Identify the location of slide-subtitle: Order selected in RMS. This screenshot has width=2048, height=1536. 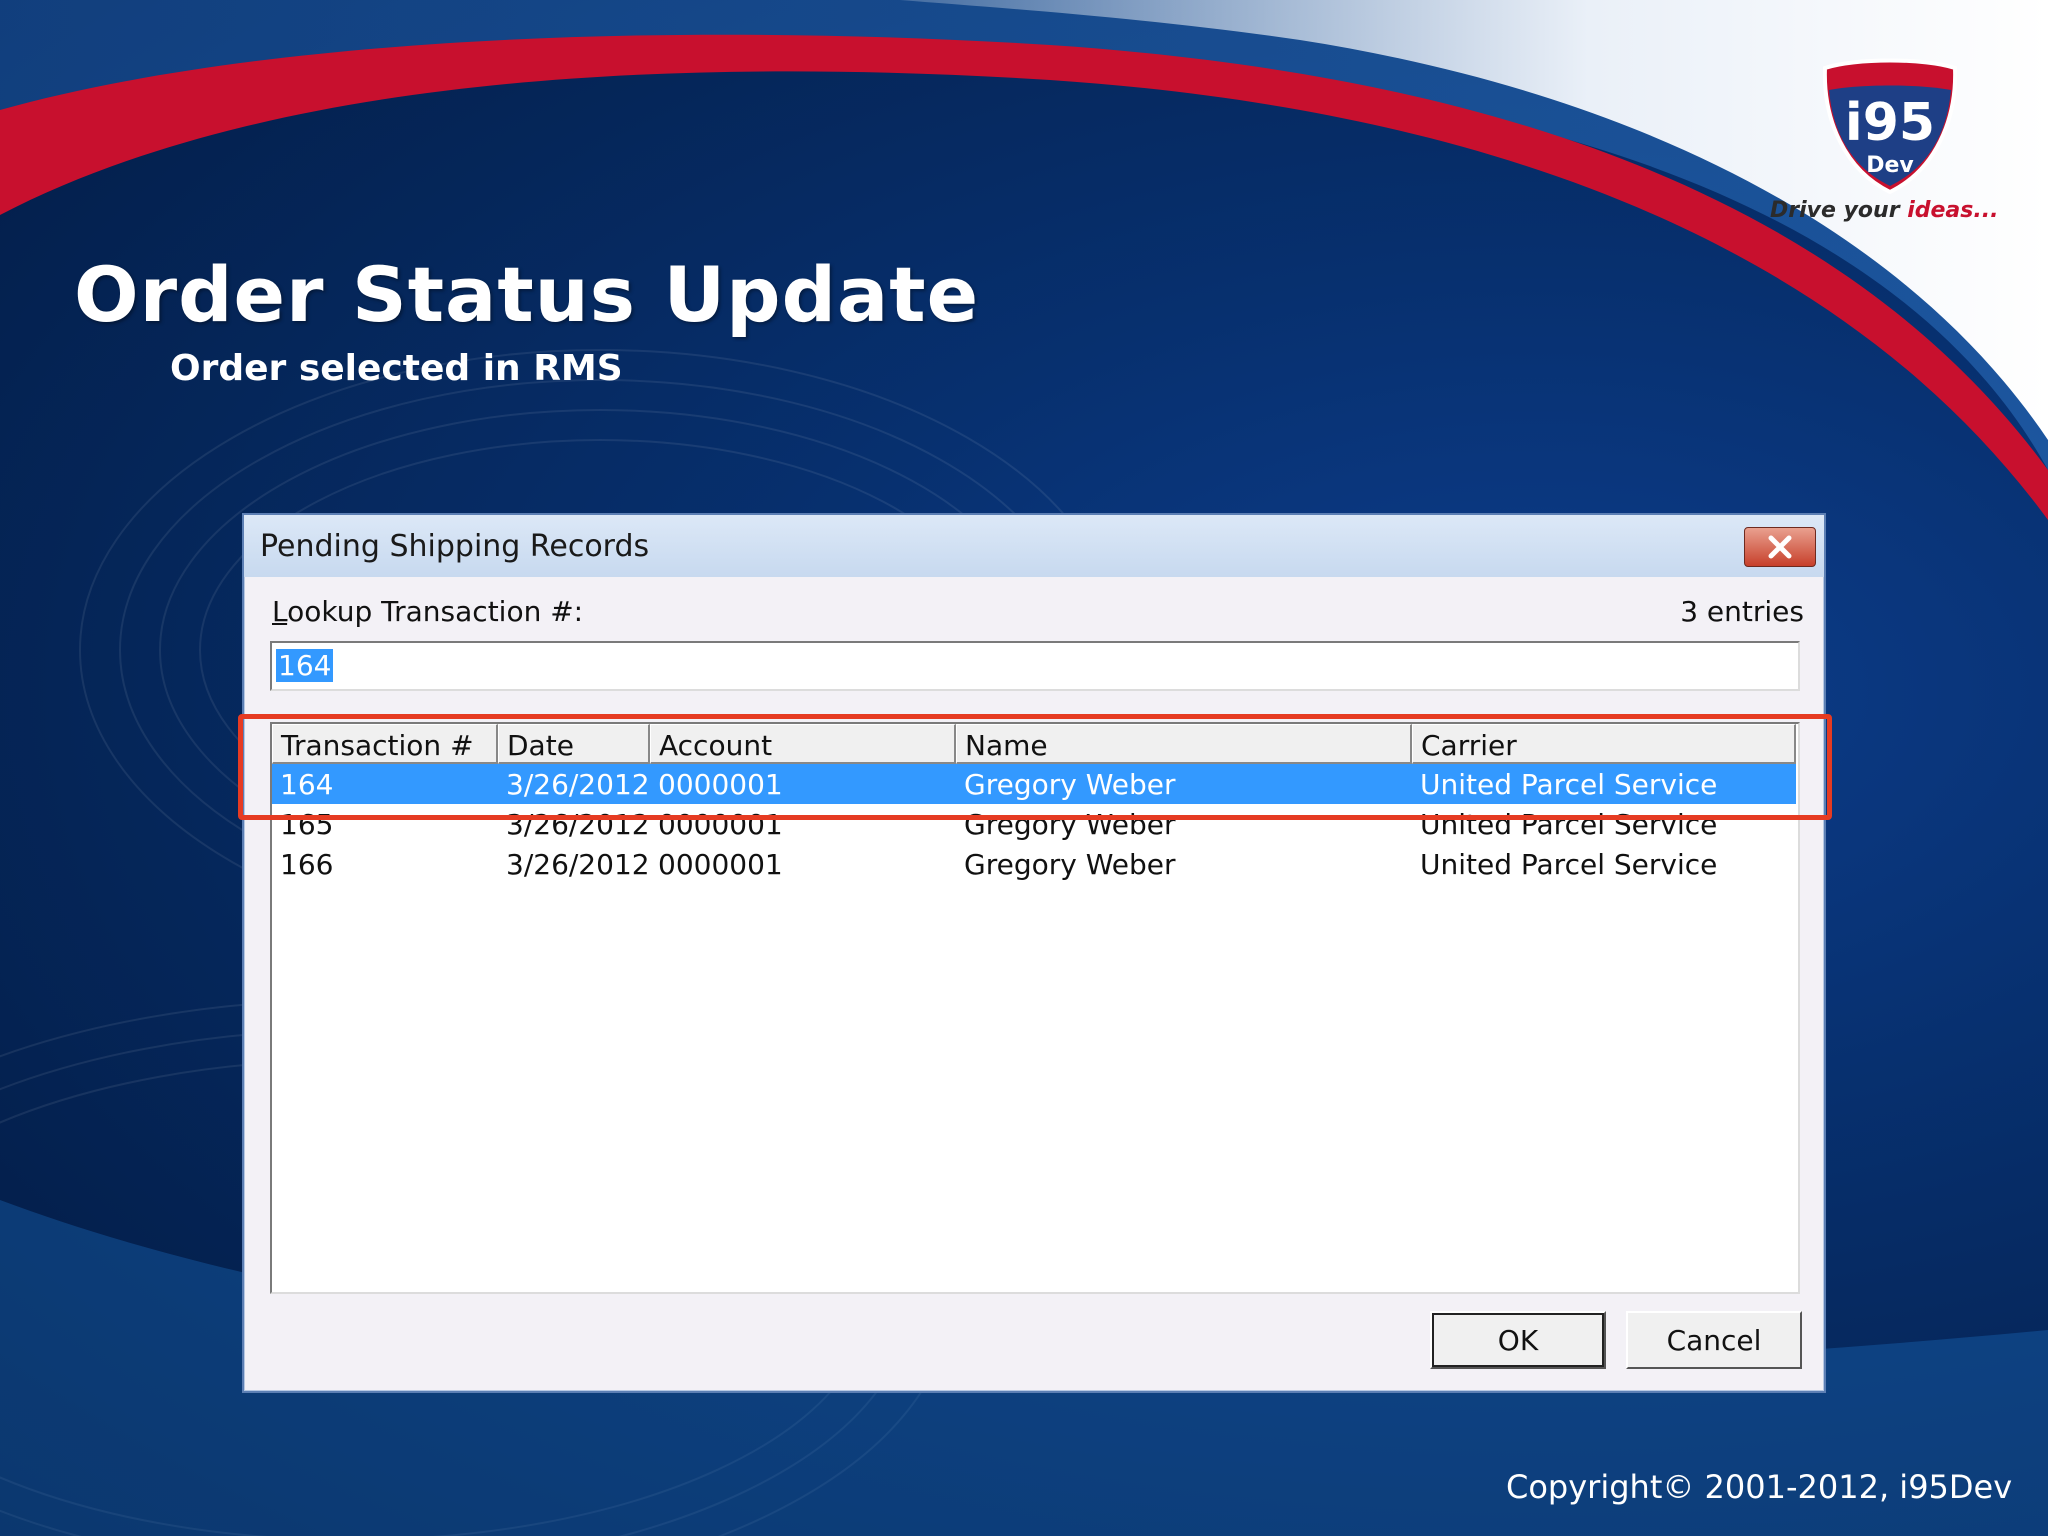
(396, 368).